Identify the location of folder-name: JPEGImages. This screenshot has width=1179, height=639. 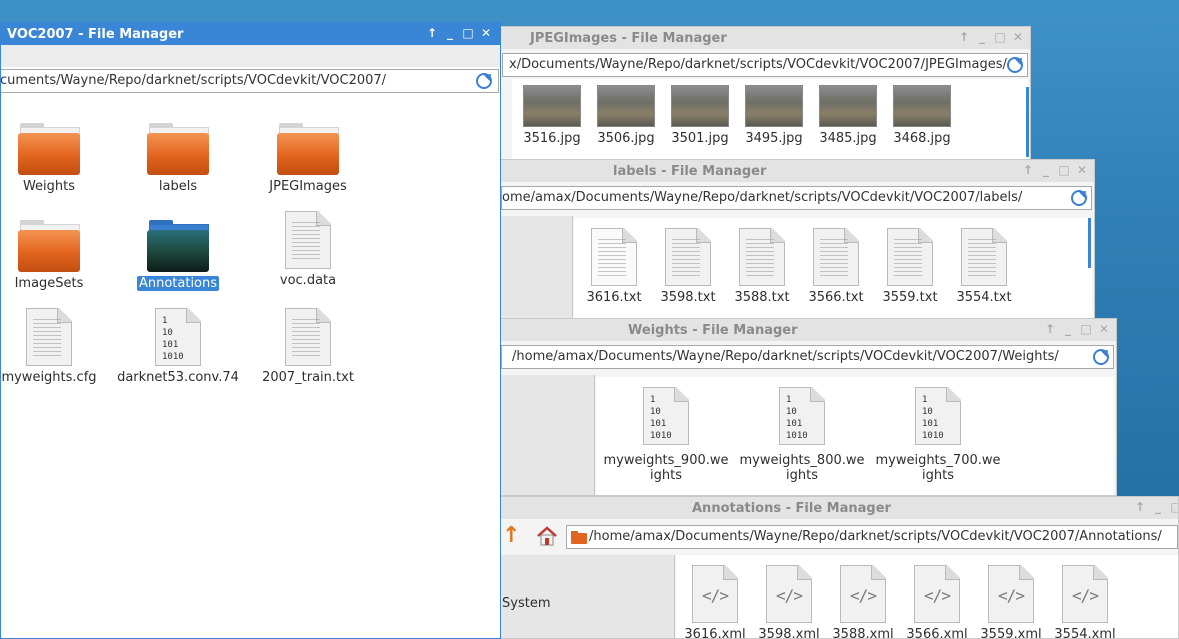
(308, 186).